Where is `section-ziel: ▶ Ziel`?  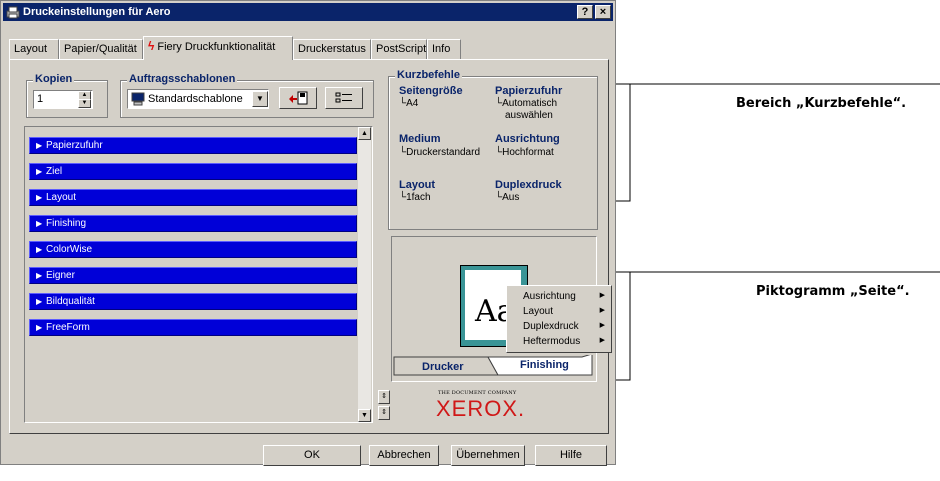 section-ziel: ▶ Ziel is located at coordinates (193, 171).